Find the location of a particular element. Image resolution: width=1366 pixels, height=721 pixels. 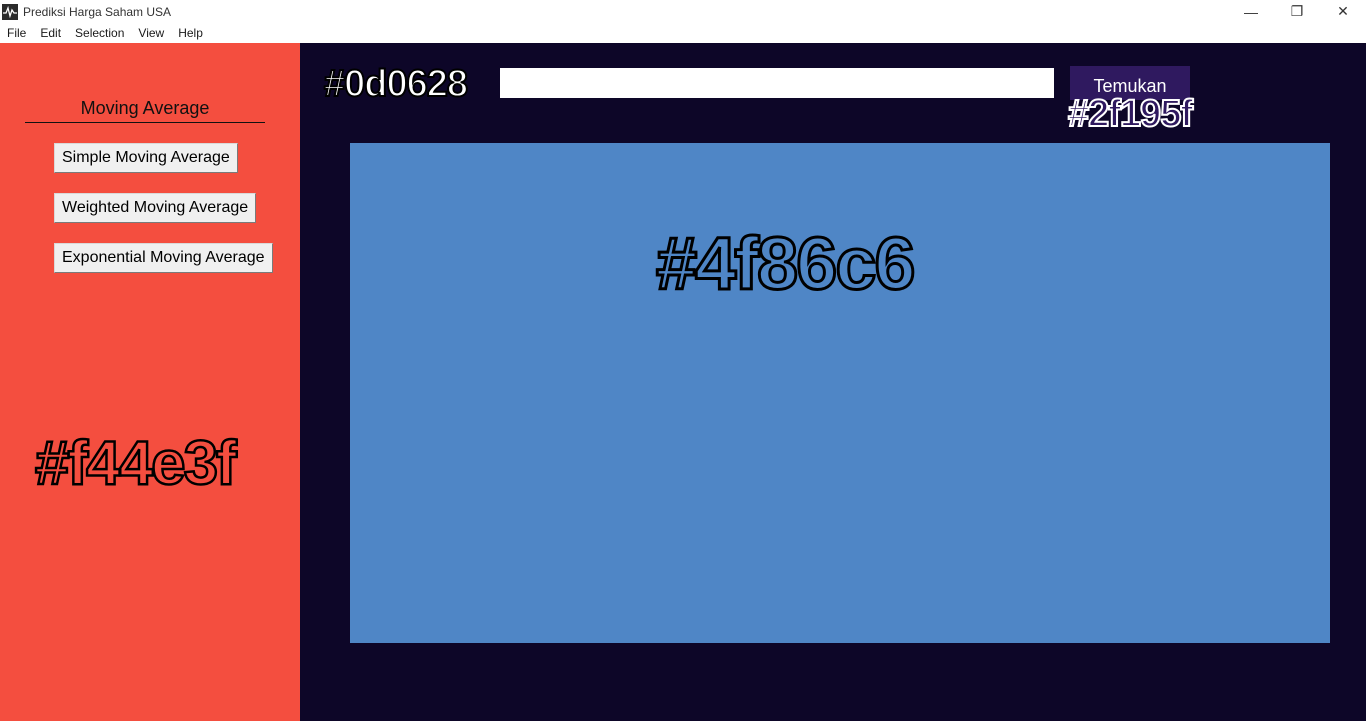

main-color-label: #0d0628 is located at coordinates (396, 84).